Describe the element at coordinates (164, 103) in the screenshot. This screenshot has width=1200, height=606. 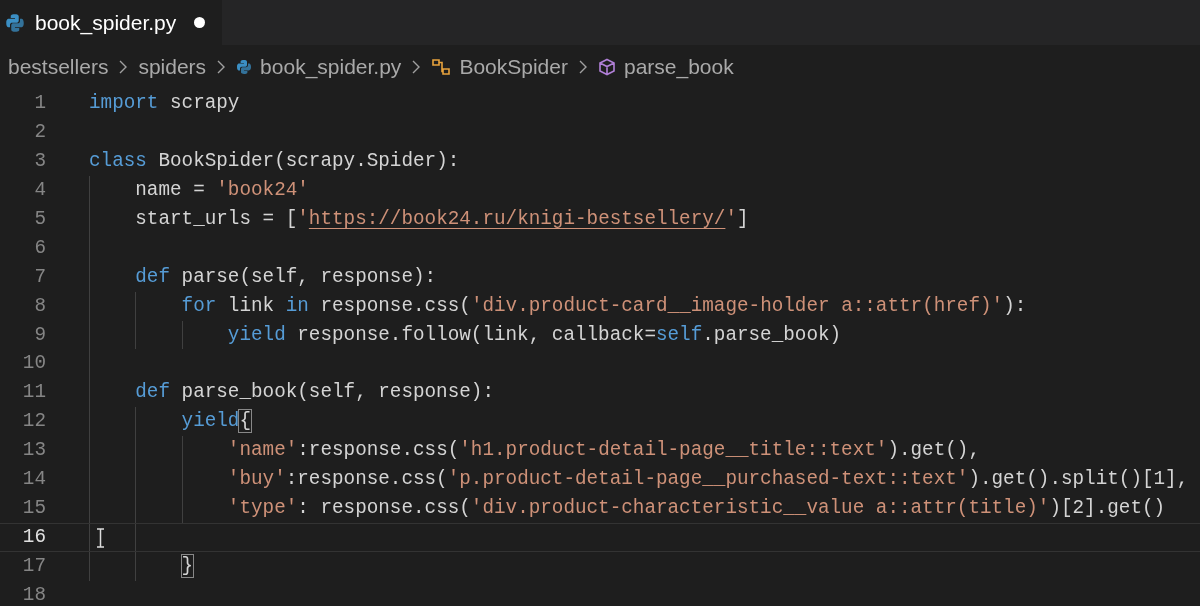
I see `code-line: import scrapy` at that location.